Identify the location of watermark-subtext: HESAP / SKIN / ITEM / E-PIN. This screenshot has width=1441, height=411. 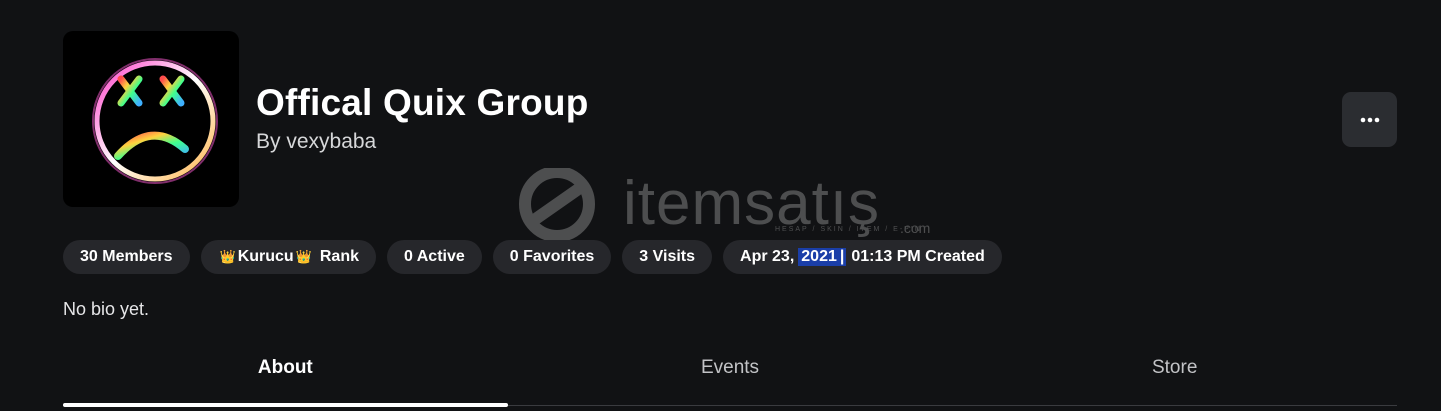
(848, 229).